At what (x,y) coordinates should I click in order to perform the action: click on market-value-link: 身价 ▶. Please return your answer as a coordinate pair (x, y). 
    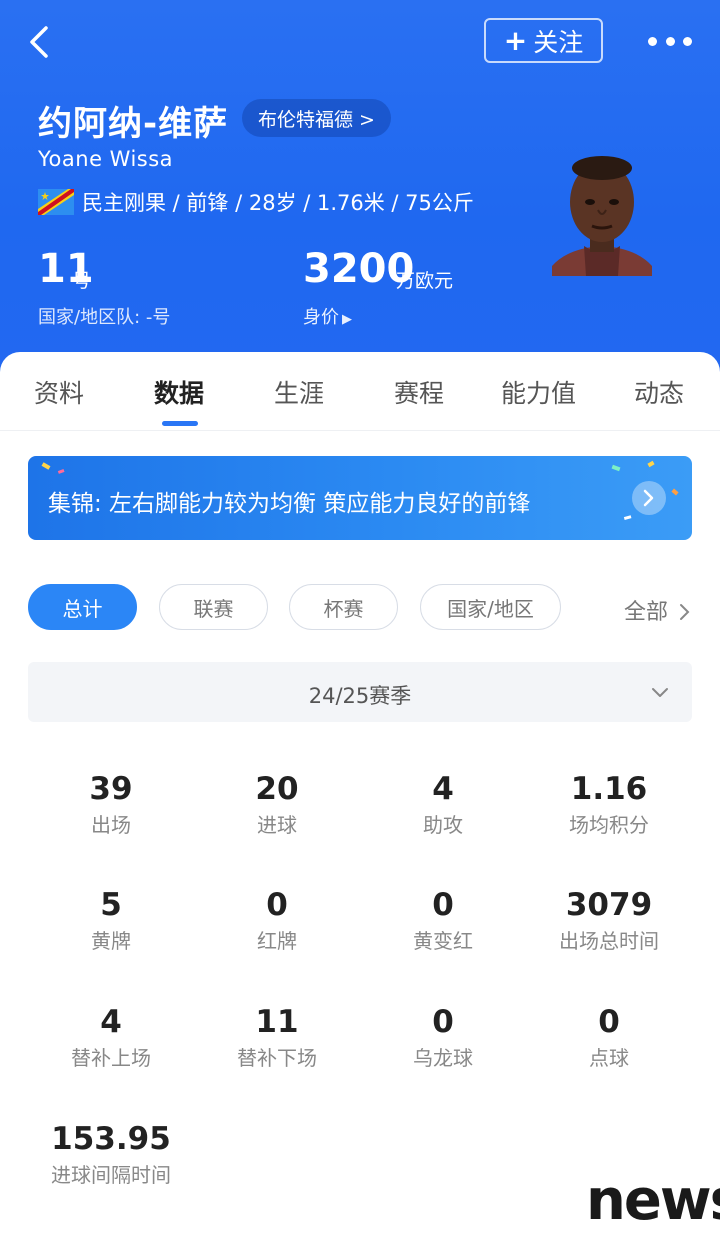
    Looking at the image, I should click on (327, 316).